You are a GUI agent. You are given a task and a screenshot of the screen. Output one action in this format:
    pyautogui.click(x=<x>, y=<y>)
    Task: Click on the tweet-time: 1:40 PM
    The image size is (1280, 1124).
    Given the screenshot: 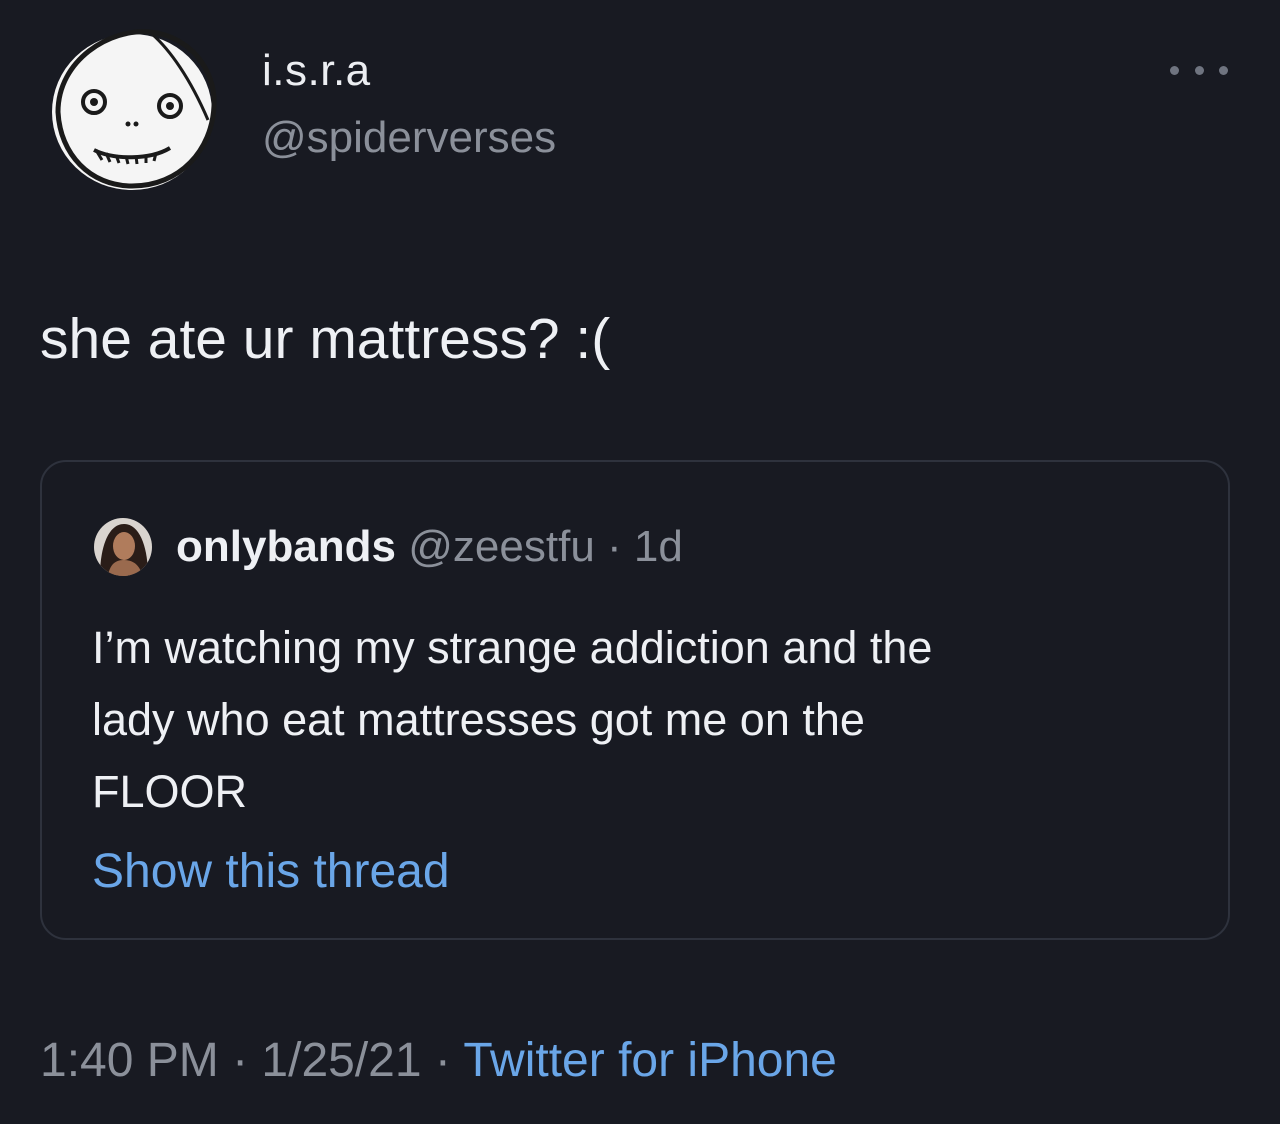 What is the action you would take?
    pyautogui.click(x=129, y=1060)
    